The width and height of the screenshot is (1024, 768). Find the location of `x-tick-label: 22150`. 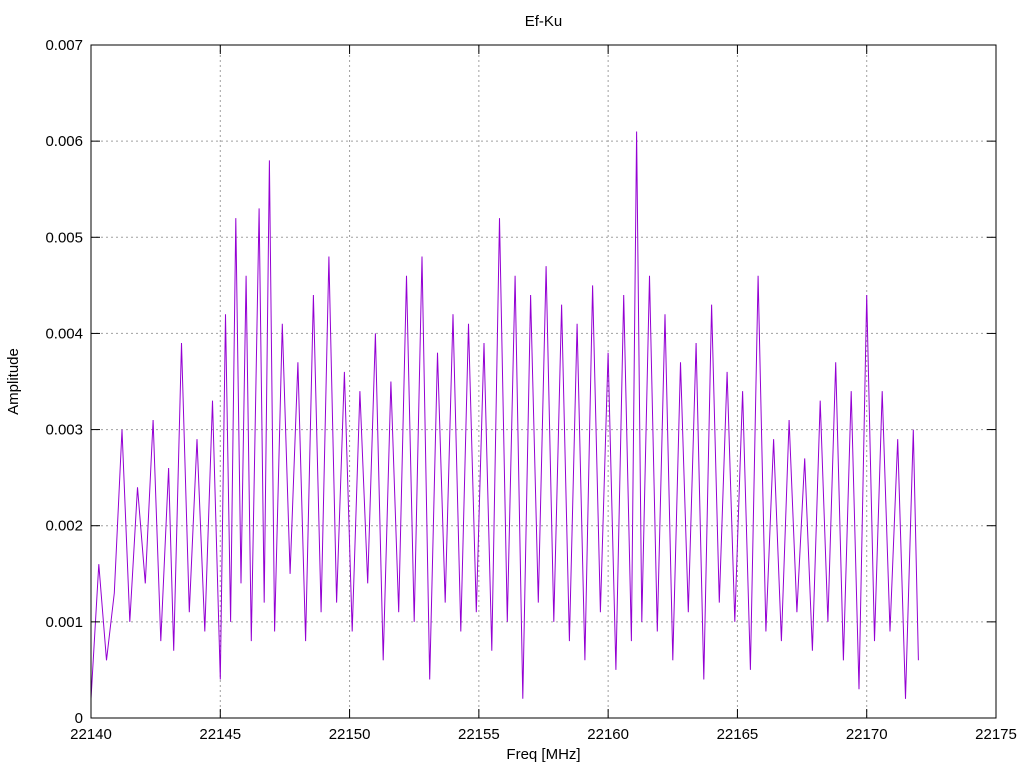

x-tick-label: 22150 is located at coordinates (350, 734).